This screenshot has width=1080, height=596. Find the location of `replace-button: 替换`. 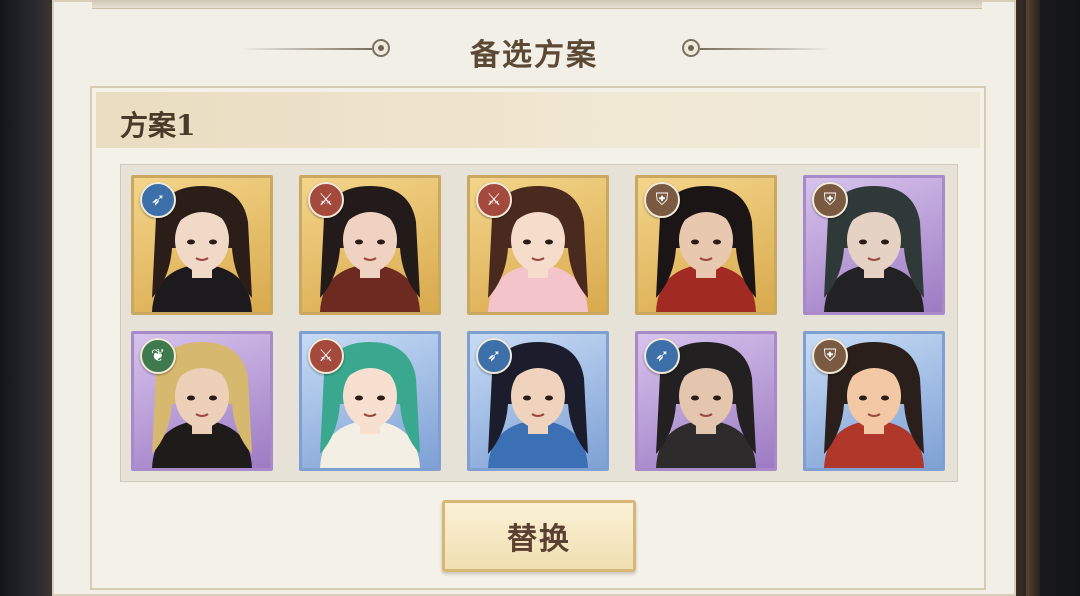

replace-button: 替换 is located at coordinates (539, 536).